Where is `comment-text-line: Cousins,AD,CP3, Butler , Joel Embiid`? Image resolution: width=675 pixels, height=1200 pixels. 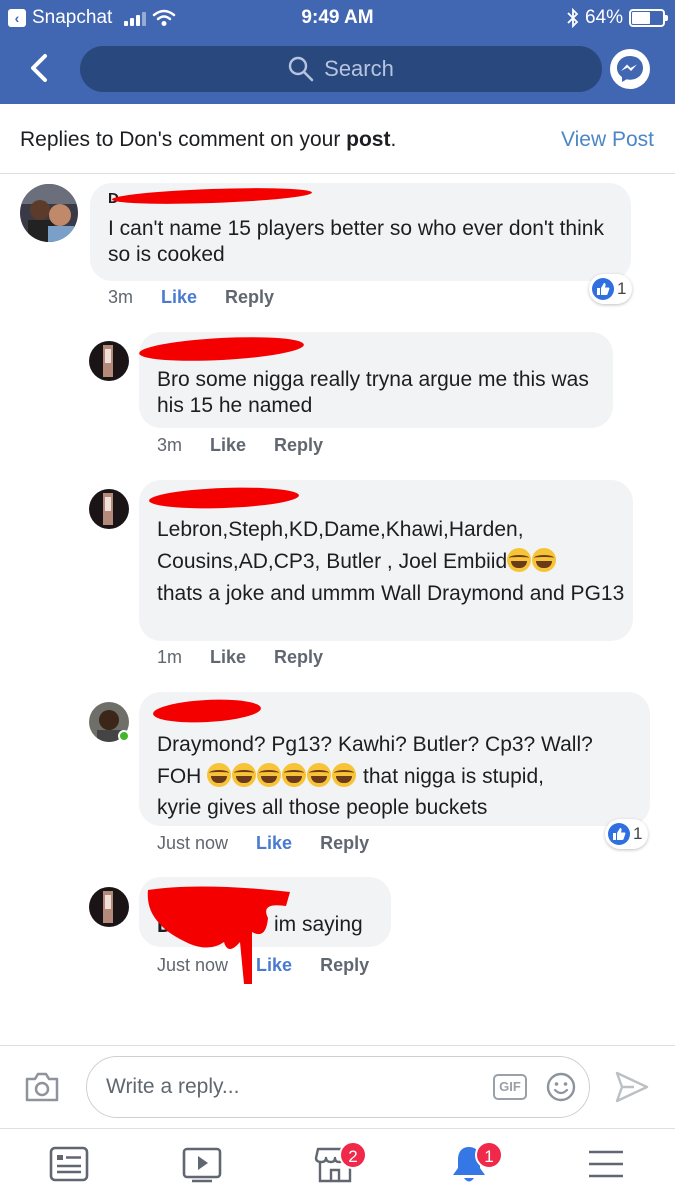
comment-text-line: Cousins,AD,CP3, Butler , Joel Embiid is located at coordinates (392, 562).